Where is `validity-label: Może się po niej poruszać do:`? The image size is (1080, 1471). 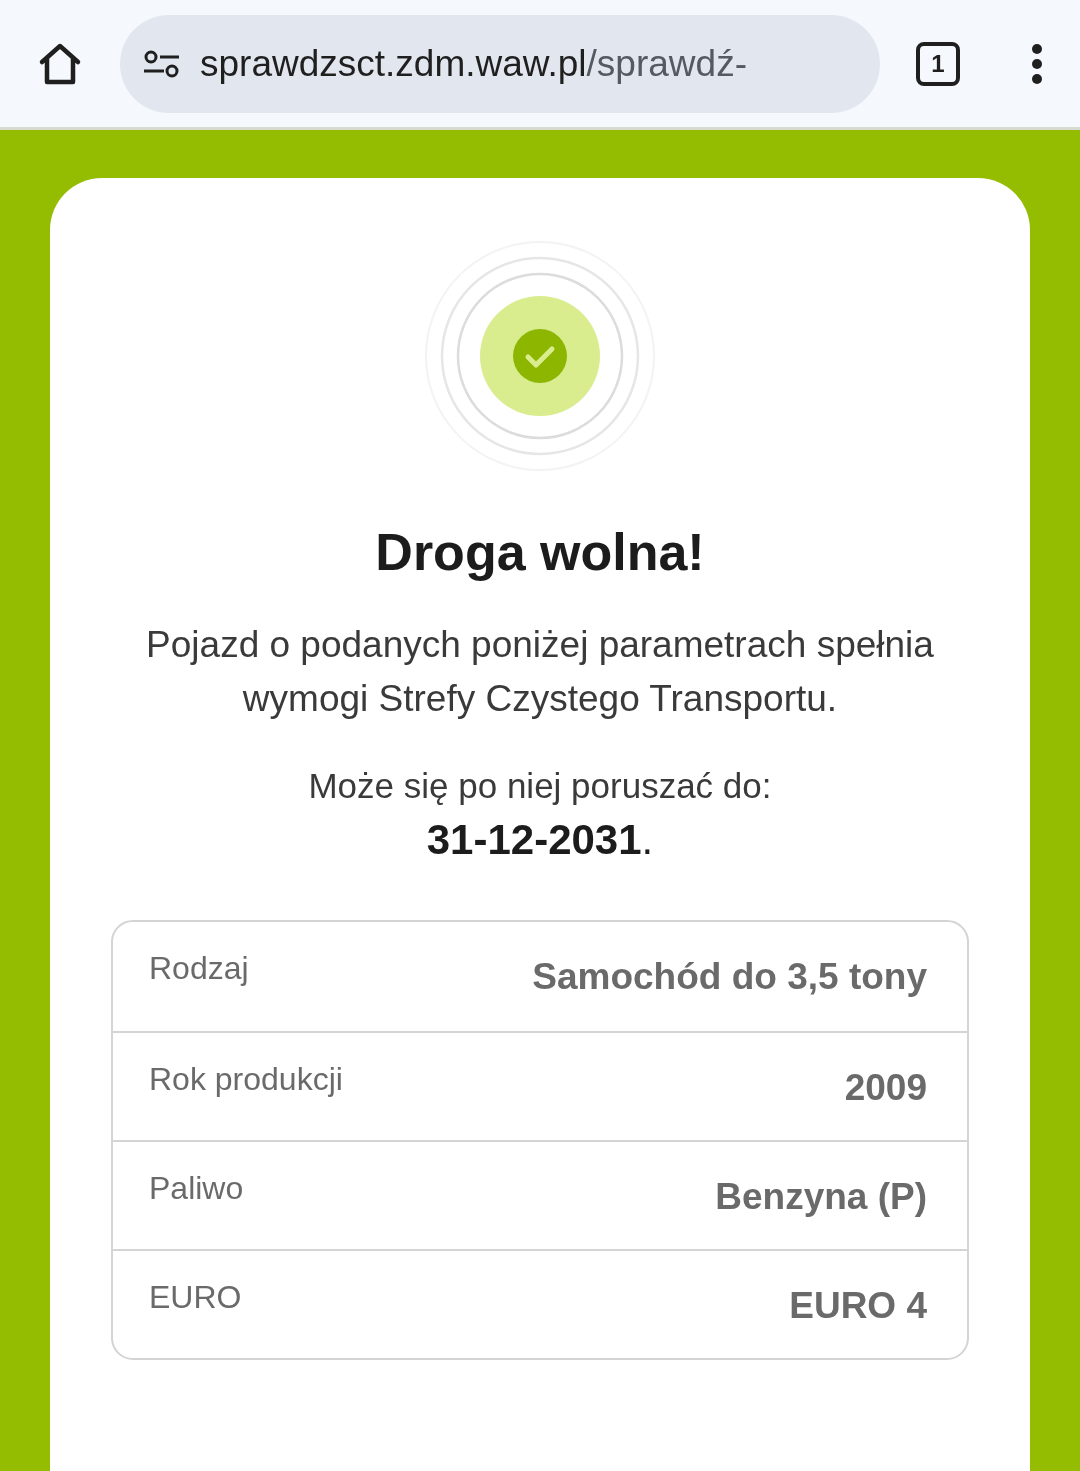
validity-label: Może się po niej poruszać do: is located at coordinates (540, 786).